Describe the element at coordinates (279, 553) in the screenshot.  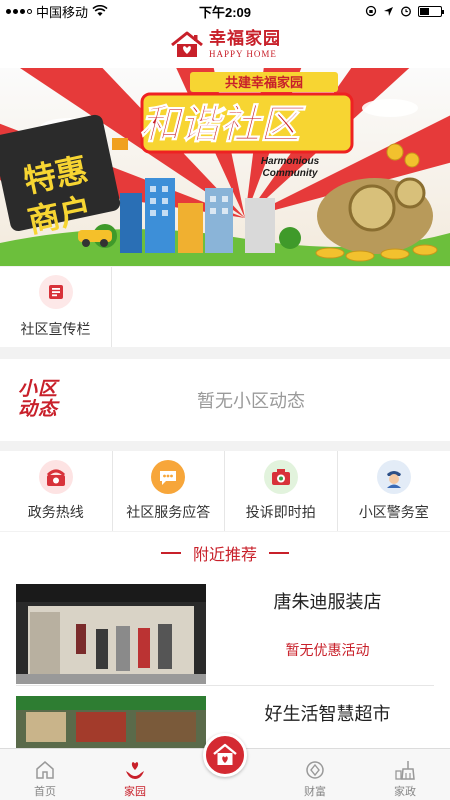
I see `title-dash-right` at that location.